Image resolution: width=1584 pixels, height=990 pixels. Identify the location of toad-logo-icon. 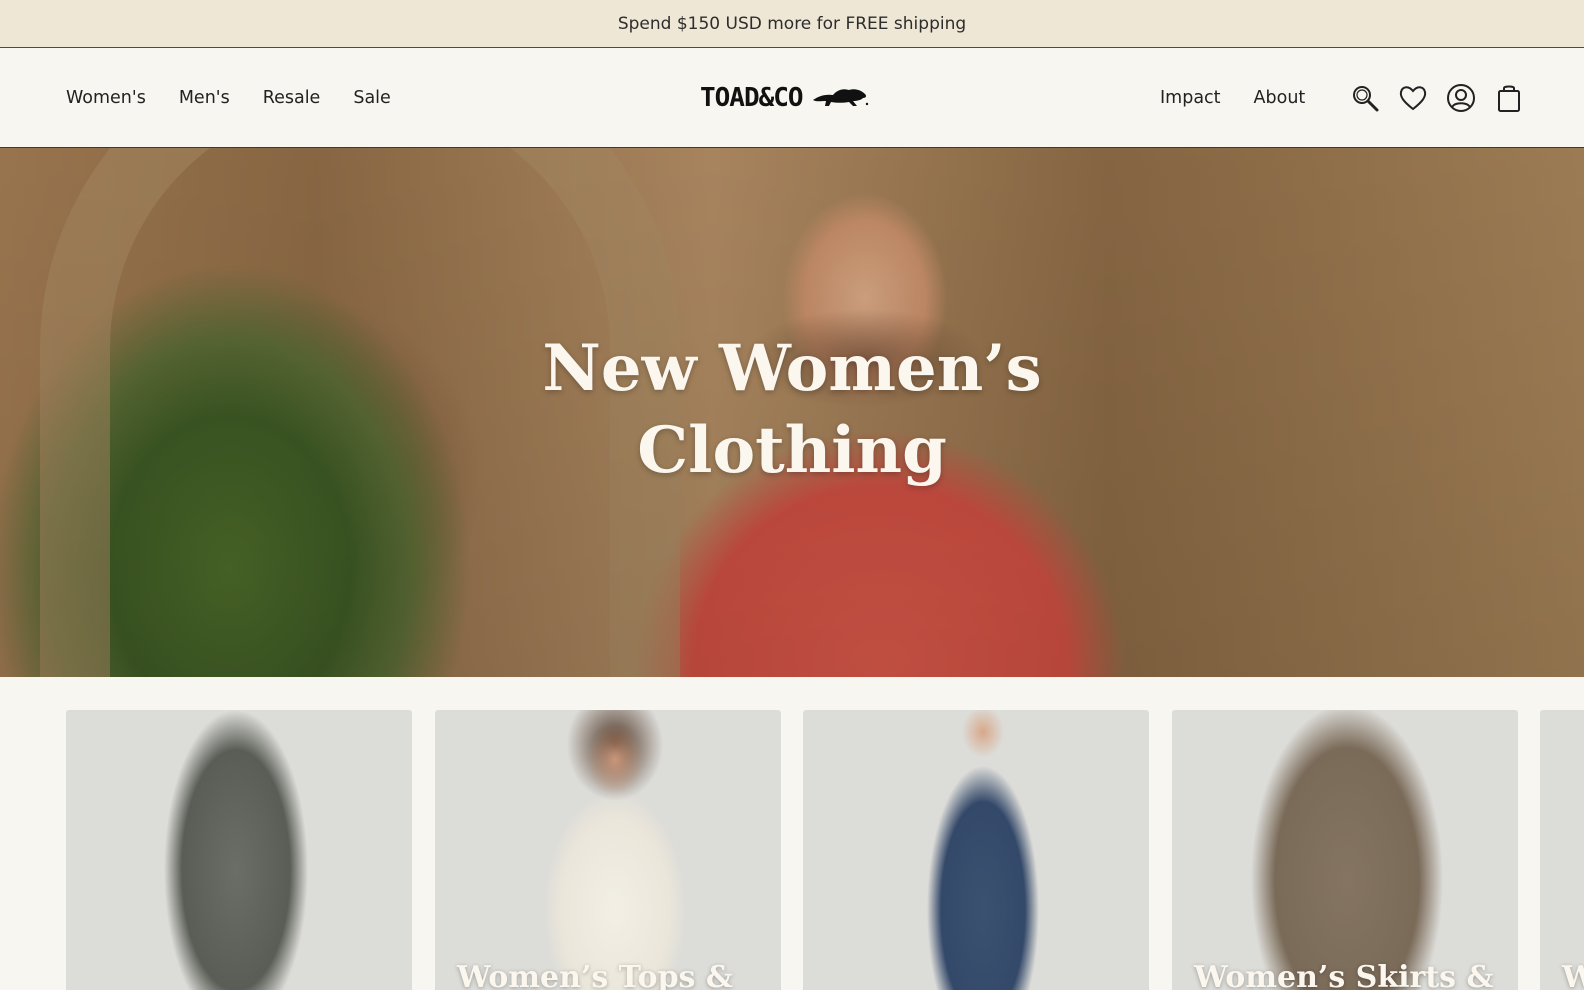
(840, 97).